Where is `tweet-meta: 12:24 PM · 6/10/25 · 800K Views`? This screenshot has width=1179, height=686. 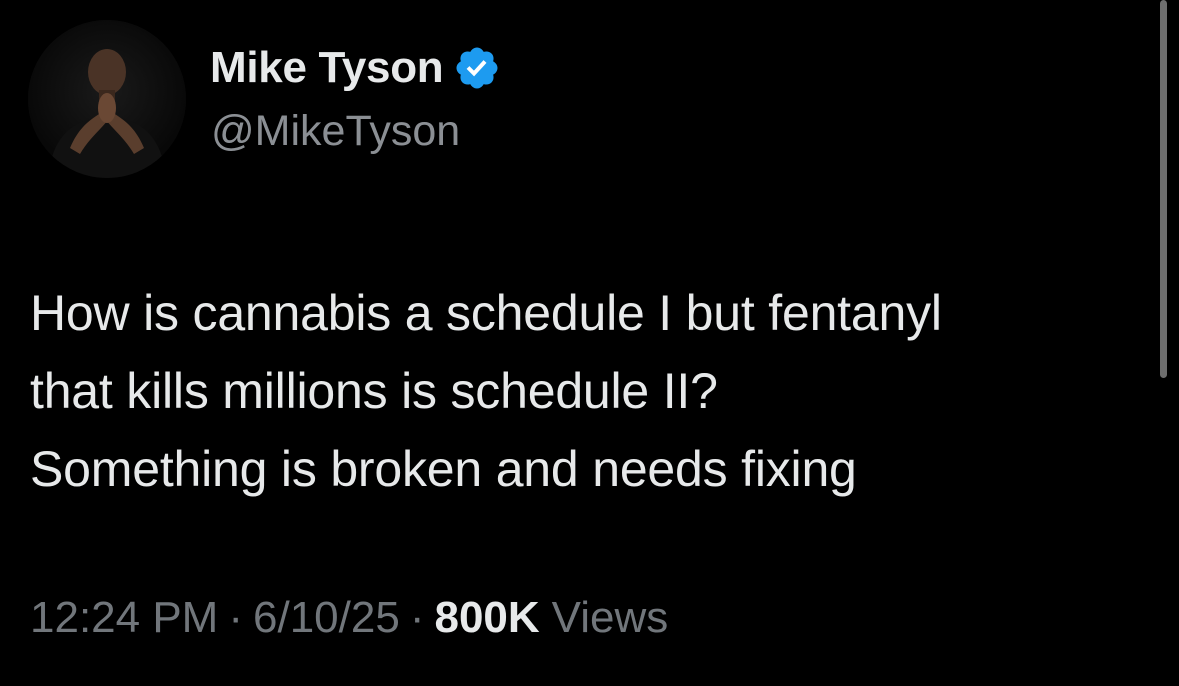
tweet-meta: 12:24 PM · 6/10/25 · 800K Views is located at coordinates (349, 618).